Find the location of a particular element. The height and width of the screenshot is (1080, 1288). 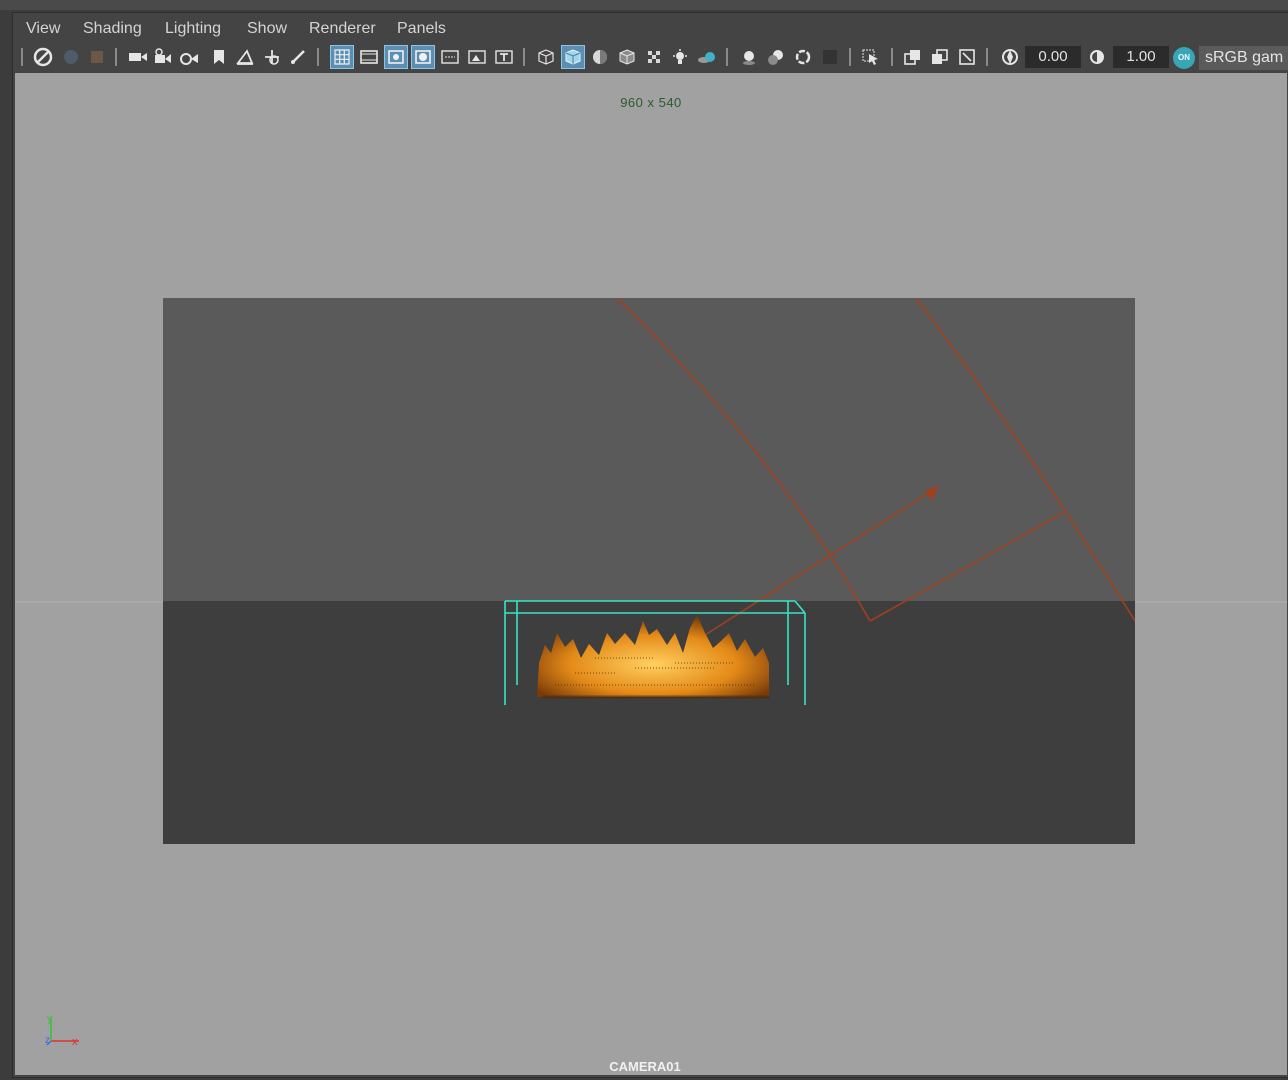

shadows-icon is located at coordinates (707, 57).